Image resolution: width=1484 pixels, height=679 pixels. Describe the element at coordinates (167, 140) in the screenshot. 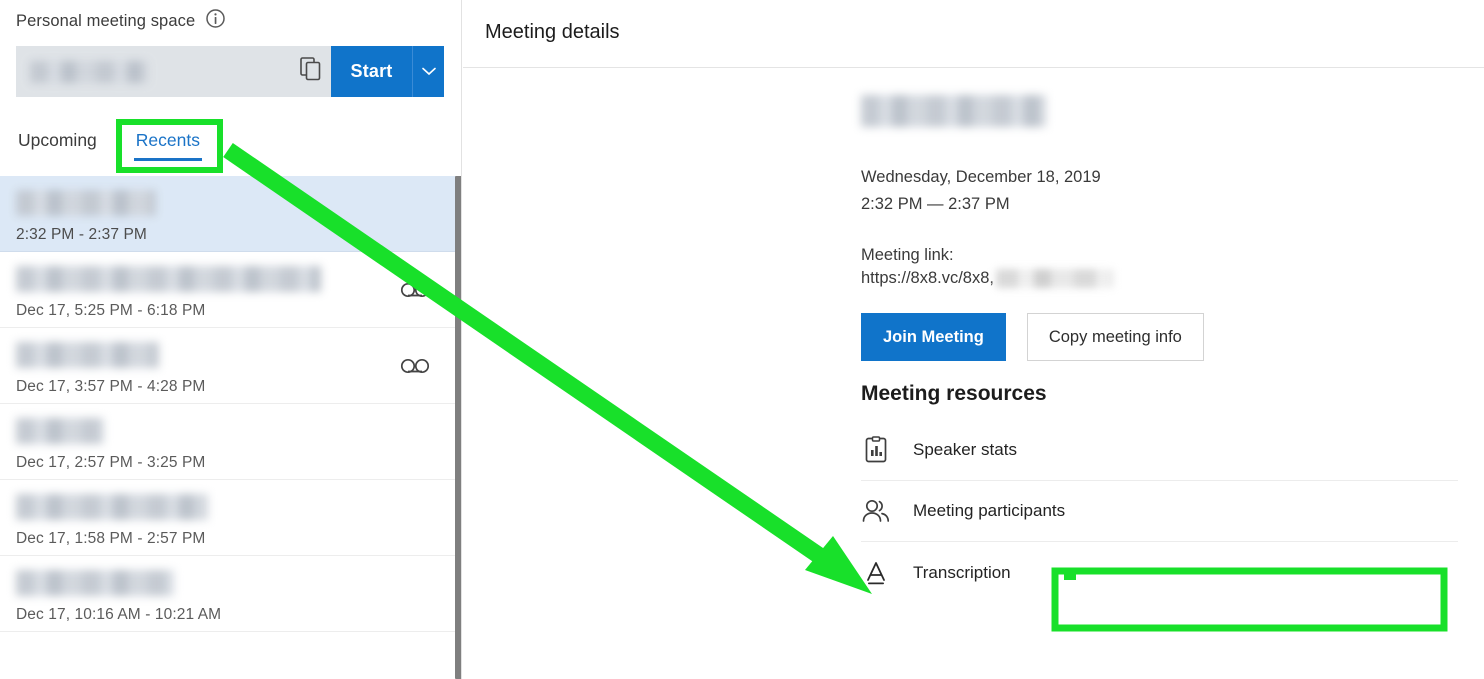

I see `tab-recents-label: Recents` at that location.